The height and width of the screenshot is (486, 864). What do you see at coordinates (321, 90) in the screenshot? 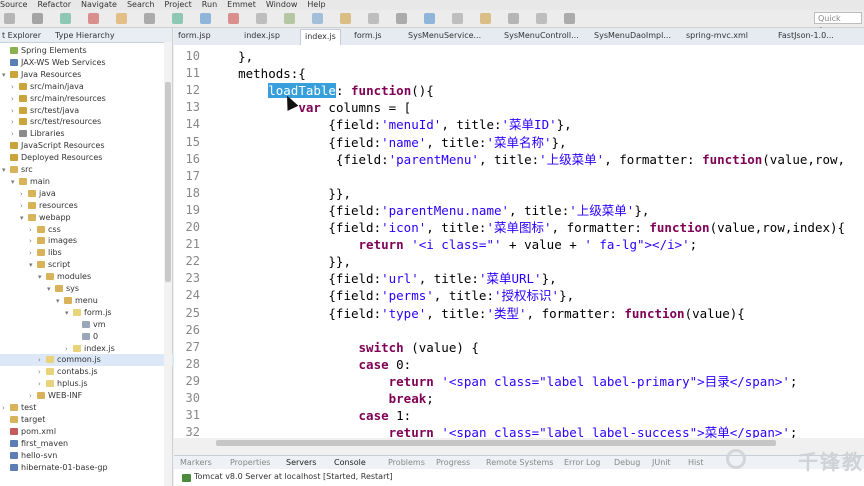
I see `code-line: loadTable: function(){` at bounding box center [321, 90].